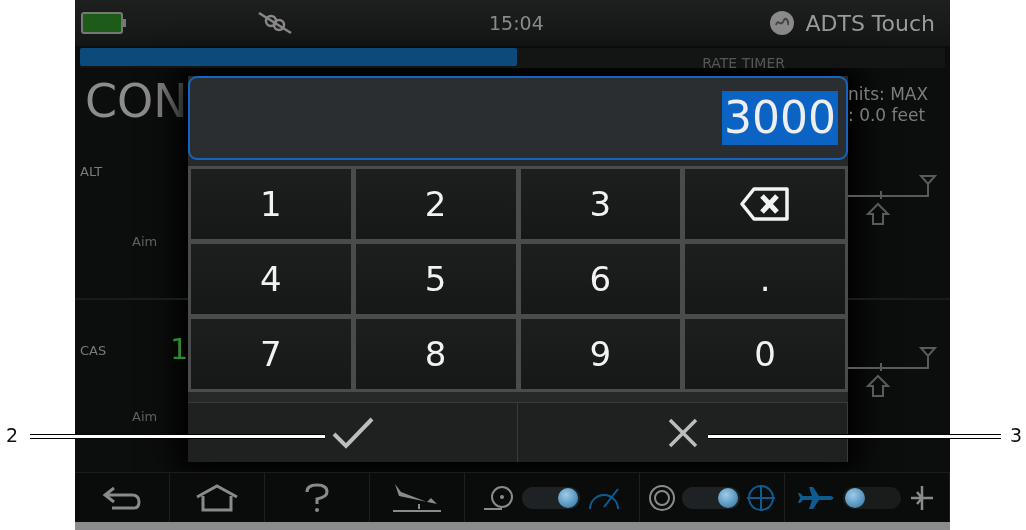 The width and height of the screenshot is (1026, 530). What do you see at coordinates (271, 354) in the screenshot?
I see `key-button: 7` at bounding box center [271, 354].